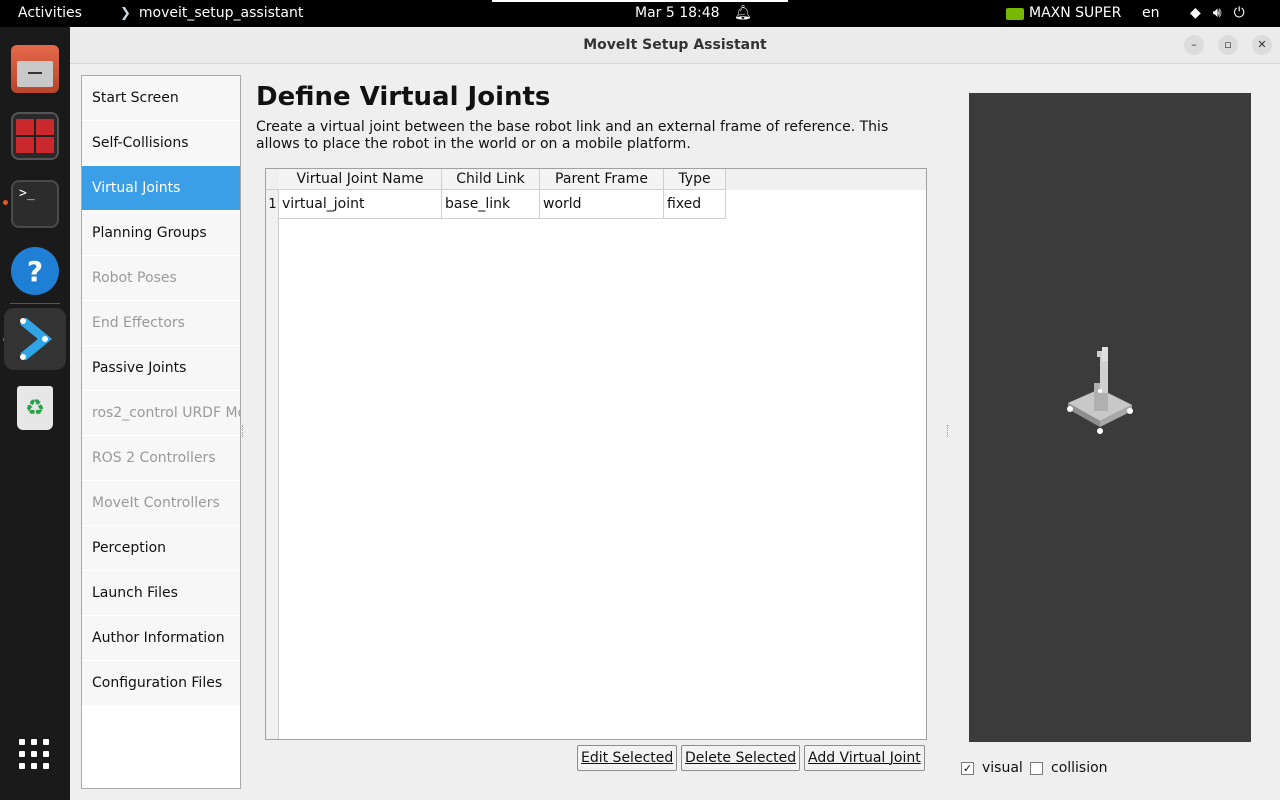  I want to click on focused-app-name: moveit_setup_assistant, so click(221, 13).